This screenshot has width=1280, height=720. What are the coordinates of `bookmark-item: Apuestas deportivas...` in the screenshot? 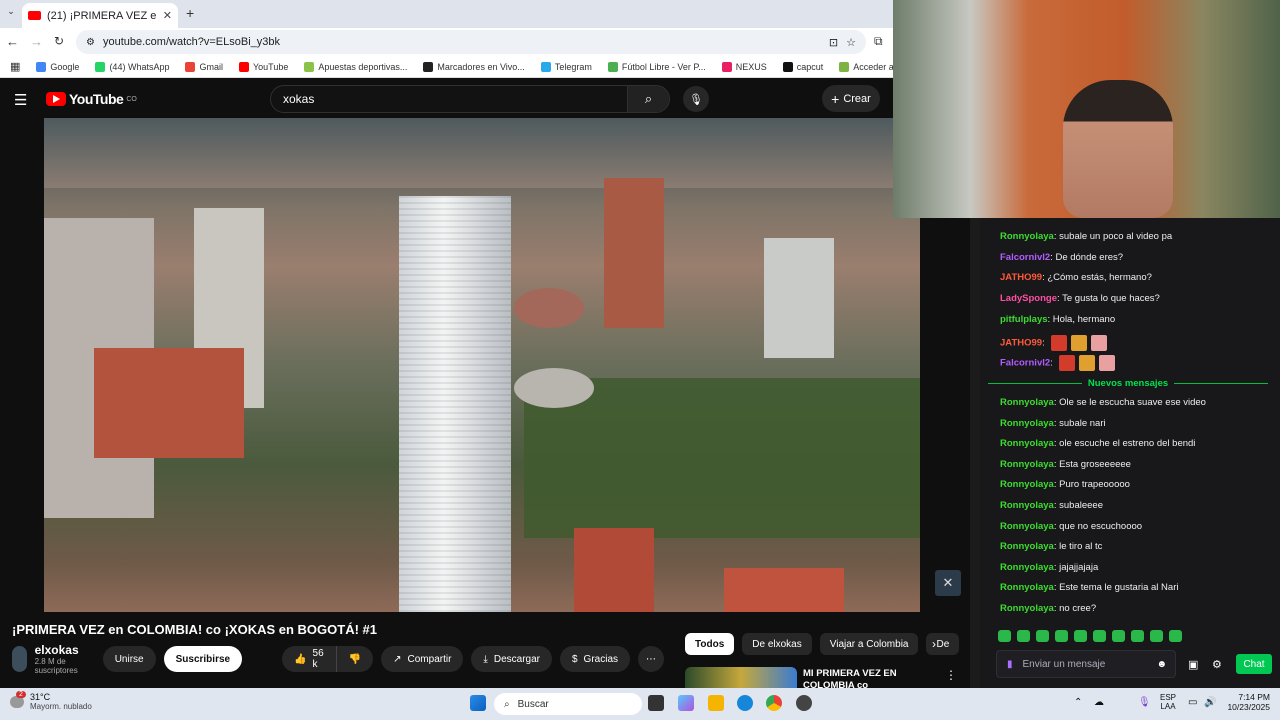 It's located at (355, 66).